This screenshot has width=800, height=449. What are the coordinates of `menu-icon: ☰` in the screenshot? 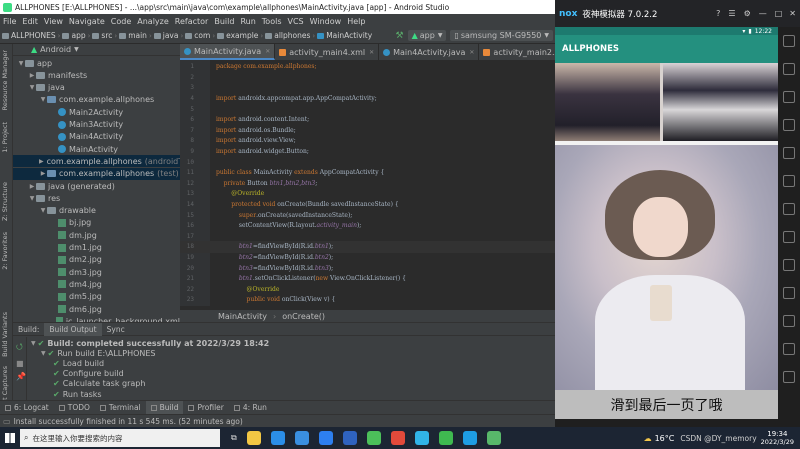 It's located at (731, 13).